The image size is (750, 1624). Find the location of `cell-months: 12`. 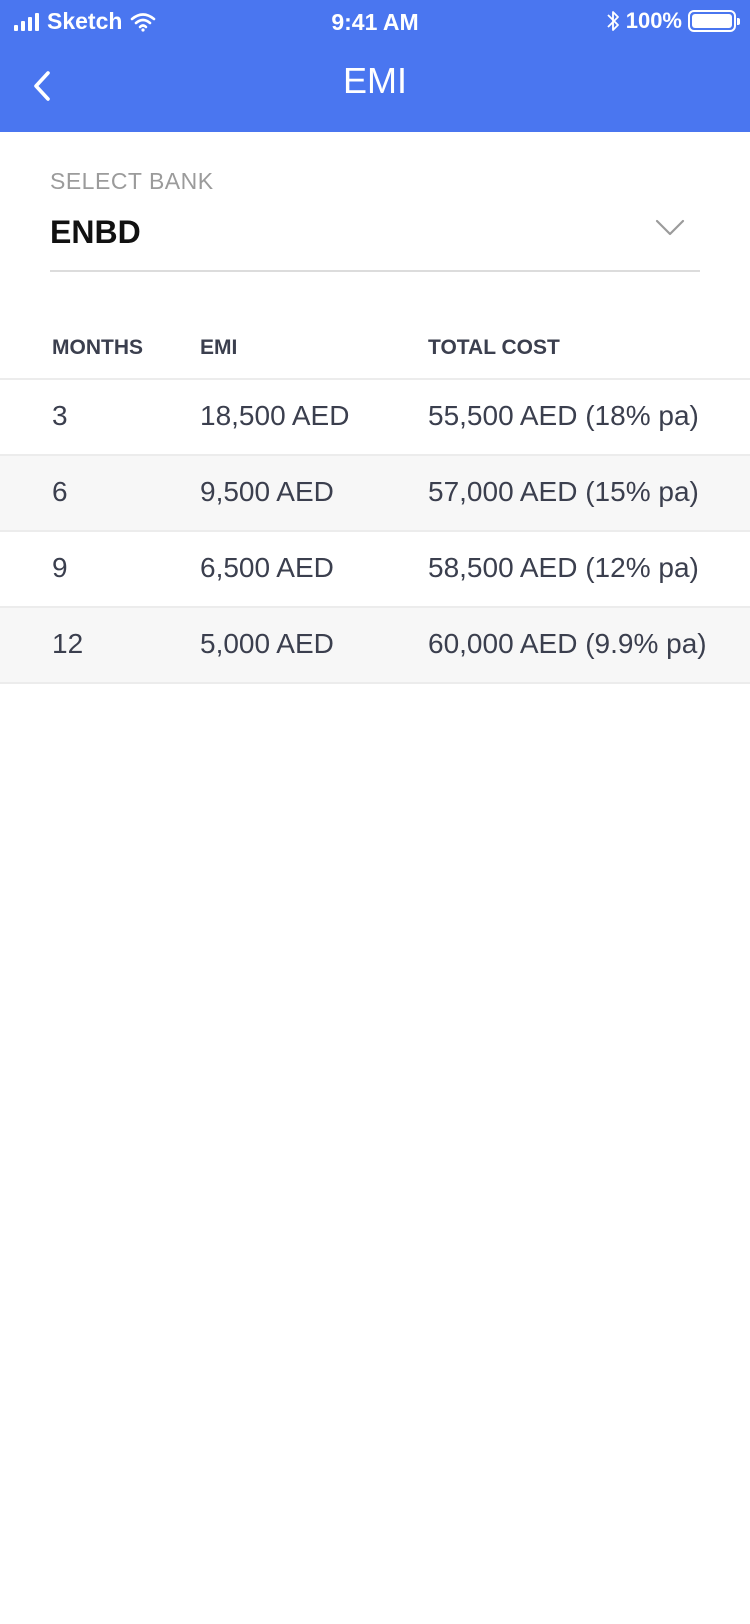

cell-months: 12 is located at coordinates (68, 643).